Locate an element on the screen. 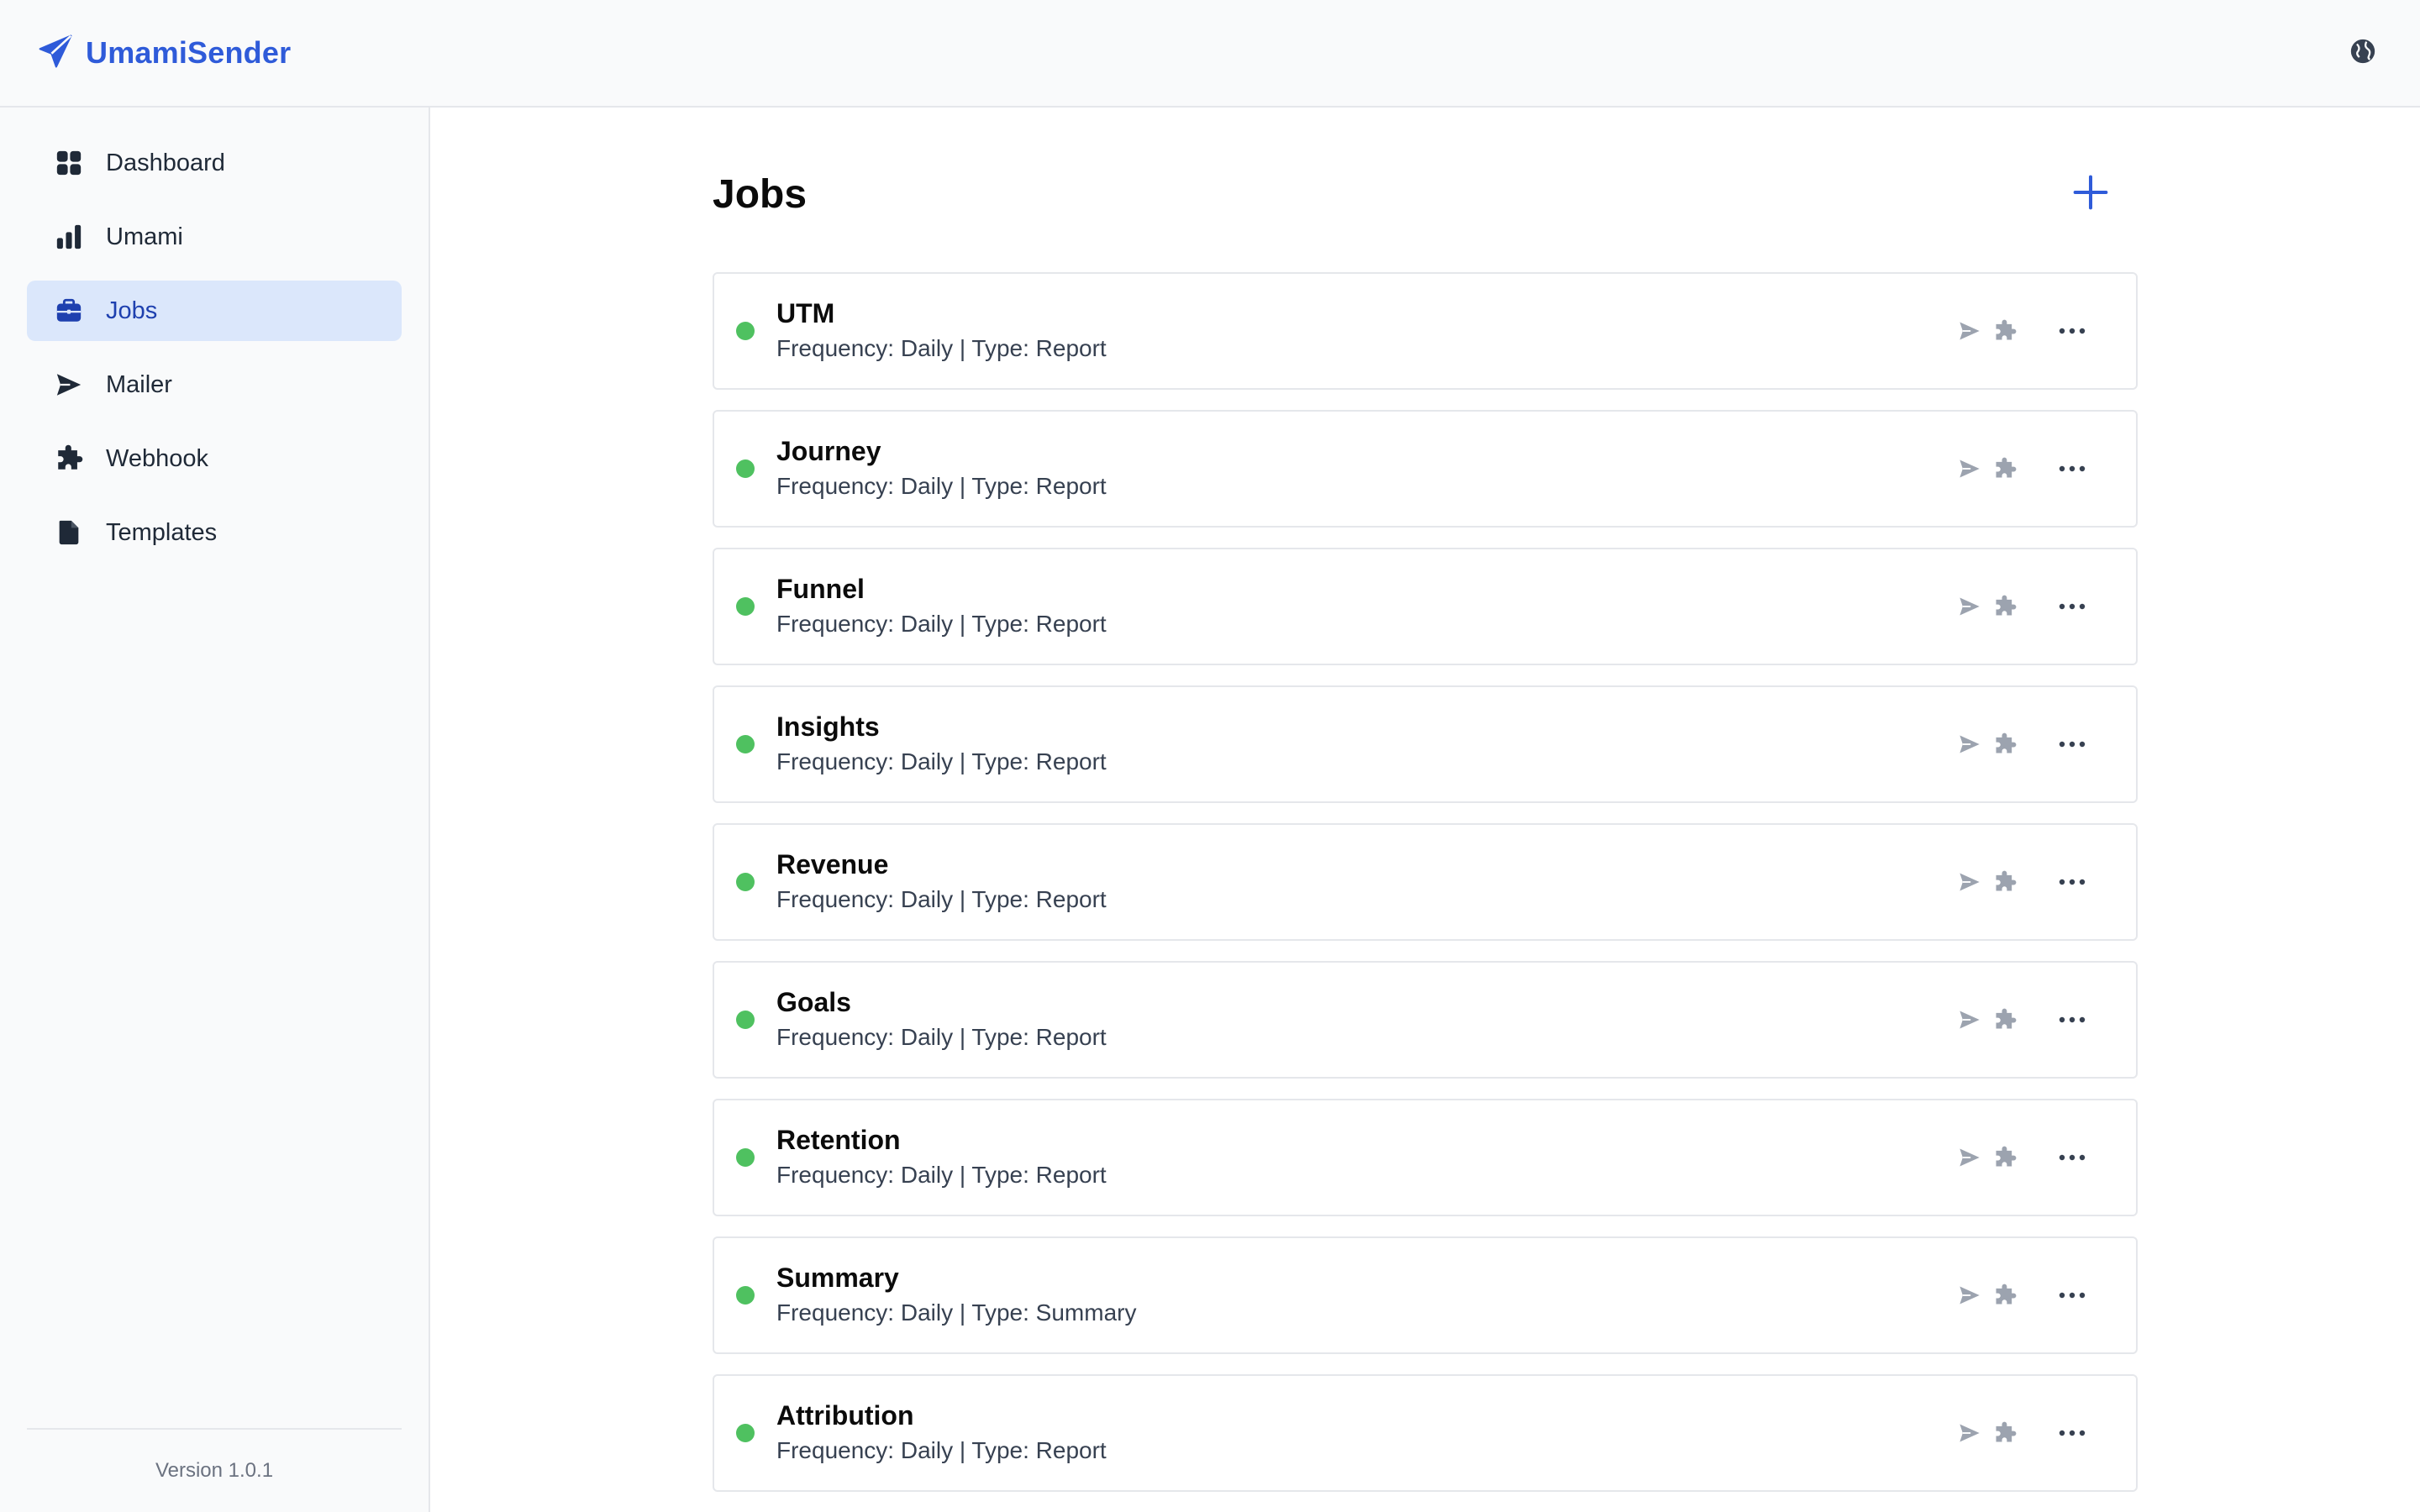 This screenshot has width=2420, height=1512. job-text: Summary Frequency: Daily | Type: Summary is located at coordinates (956, 1295).